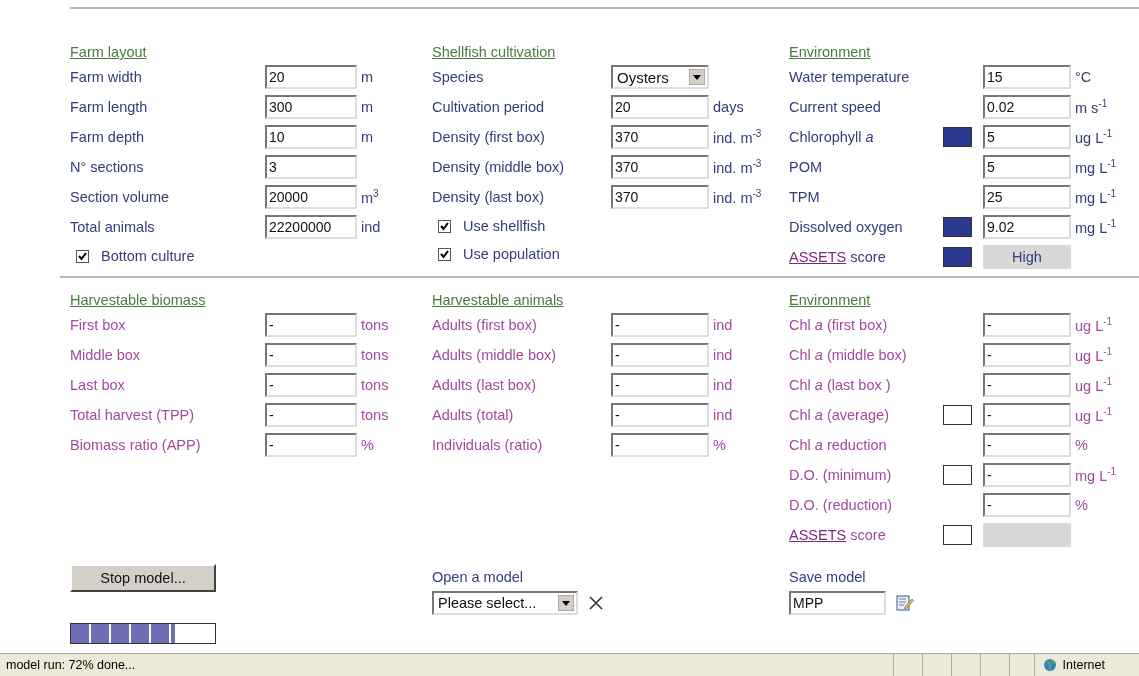 The width and height of the screenshot is (1139, 676). Describe the element at coordinates (1027, 197) in the screenshot. I see `input-field: 25` at that location.